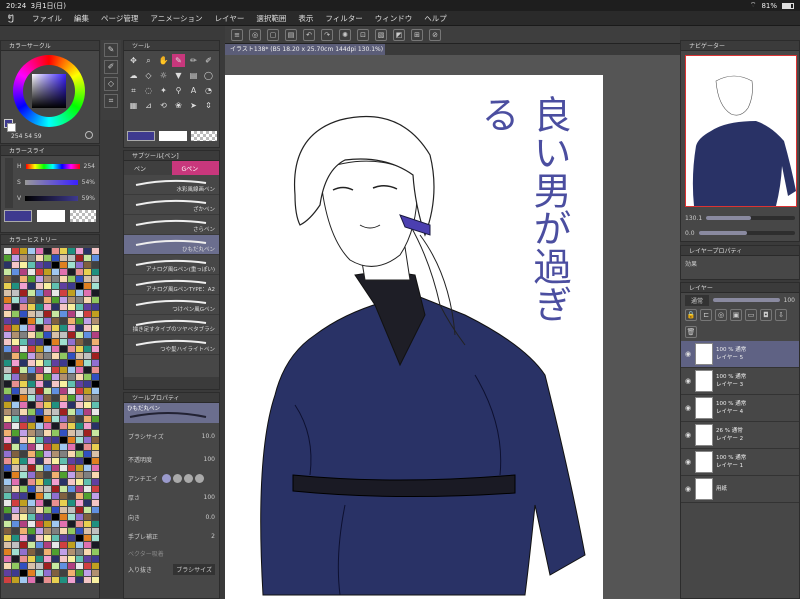 The image size is (800, 599). Describe the element at coordinates (133, 105) in the screenshot. I see `frame-icon: ▦` at that location.